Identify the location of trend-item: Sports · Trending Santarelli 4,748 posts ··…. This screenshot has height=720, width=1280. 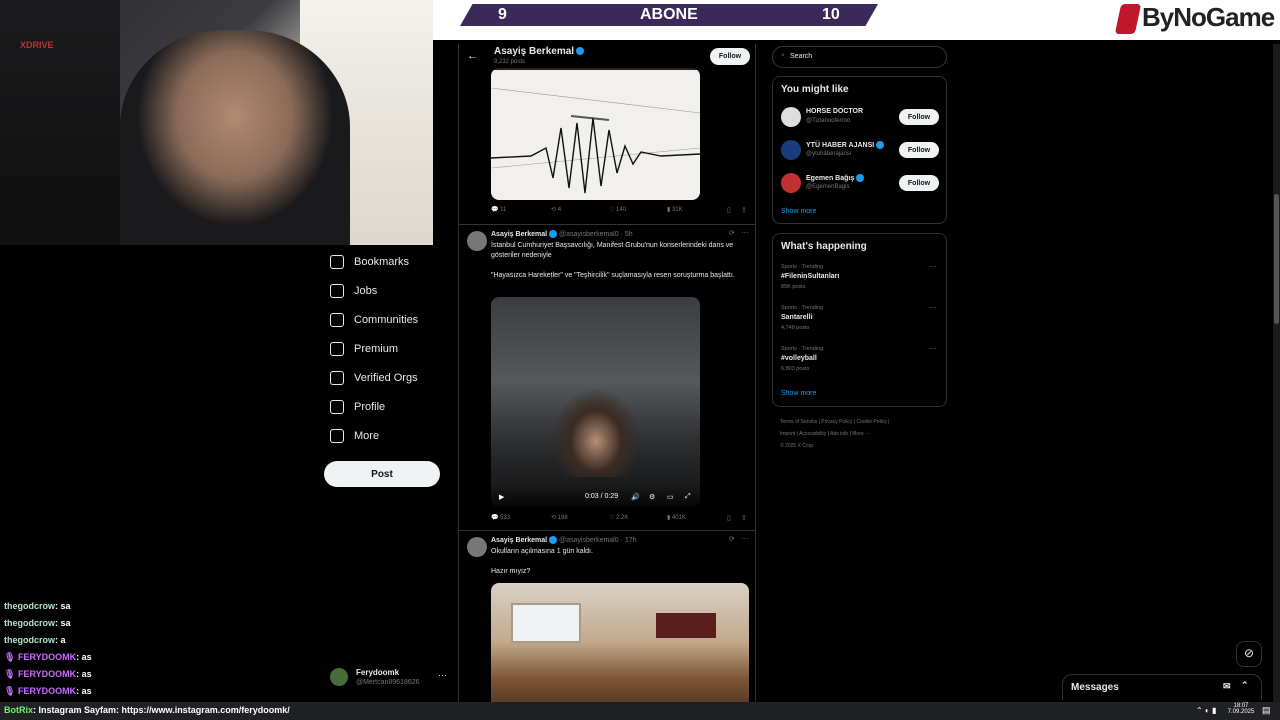
(861, 320).